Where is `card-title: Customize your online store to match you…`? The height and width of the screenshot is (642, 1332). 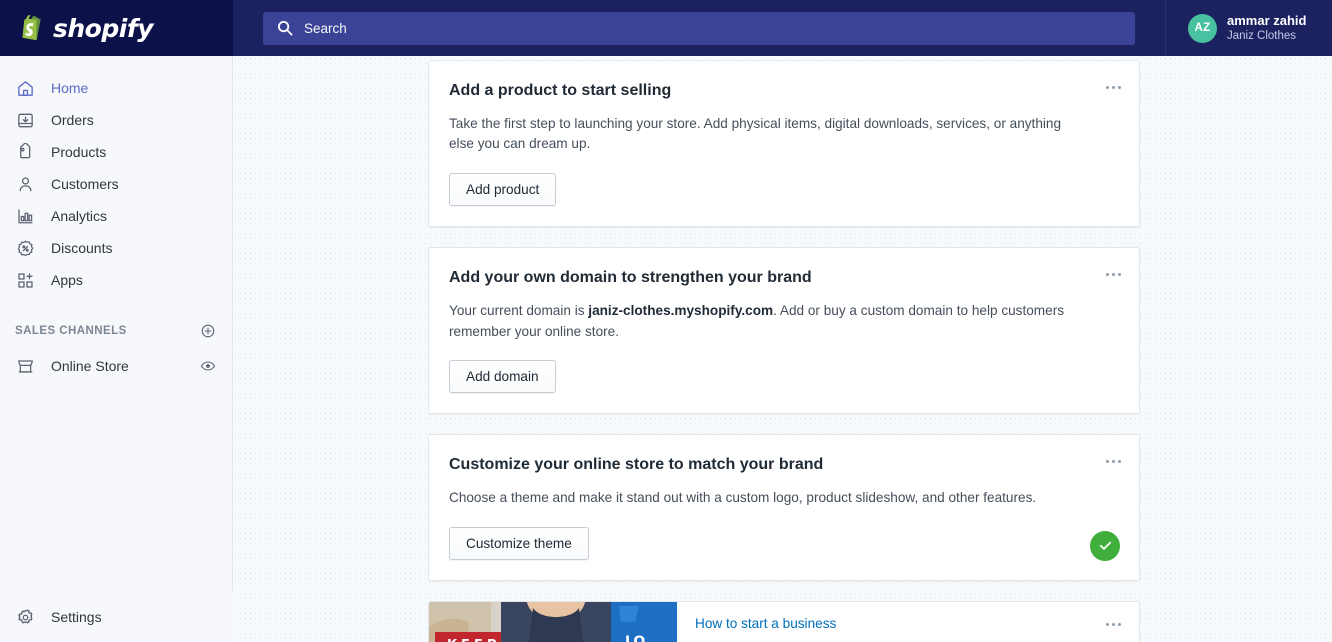 card-title: Customize your online store to match you… is located at coordinates (636, 465).